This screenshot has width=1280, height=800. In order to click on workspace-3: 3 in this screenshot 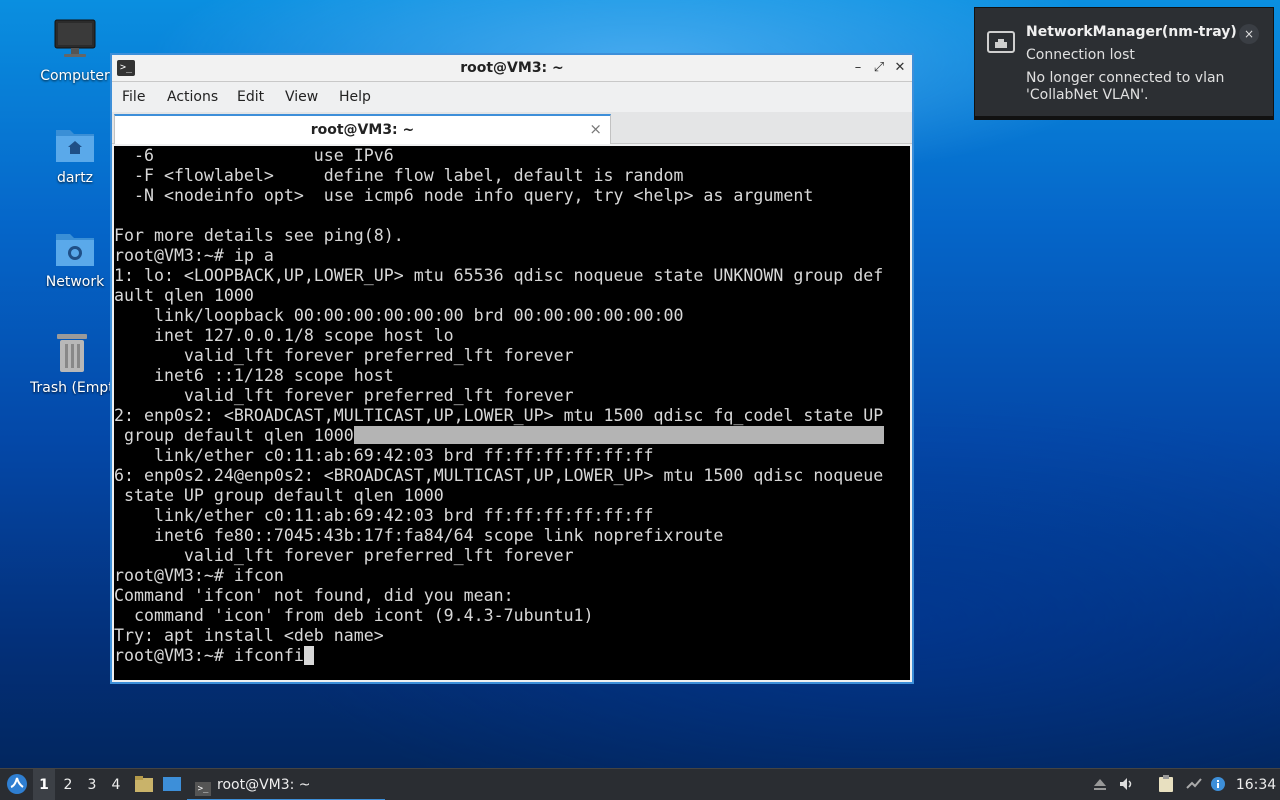, I will do `click(92, 784)`.